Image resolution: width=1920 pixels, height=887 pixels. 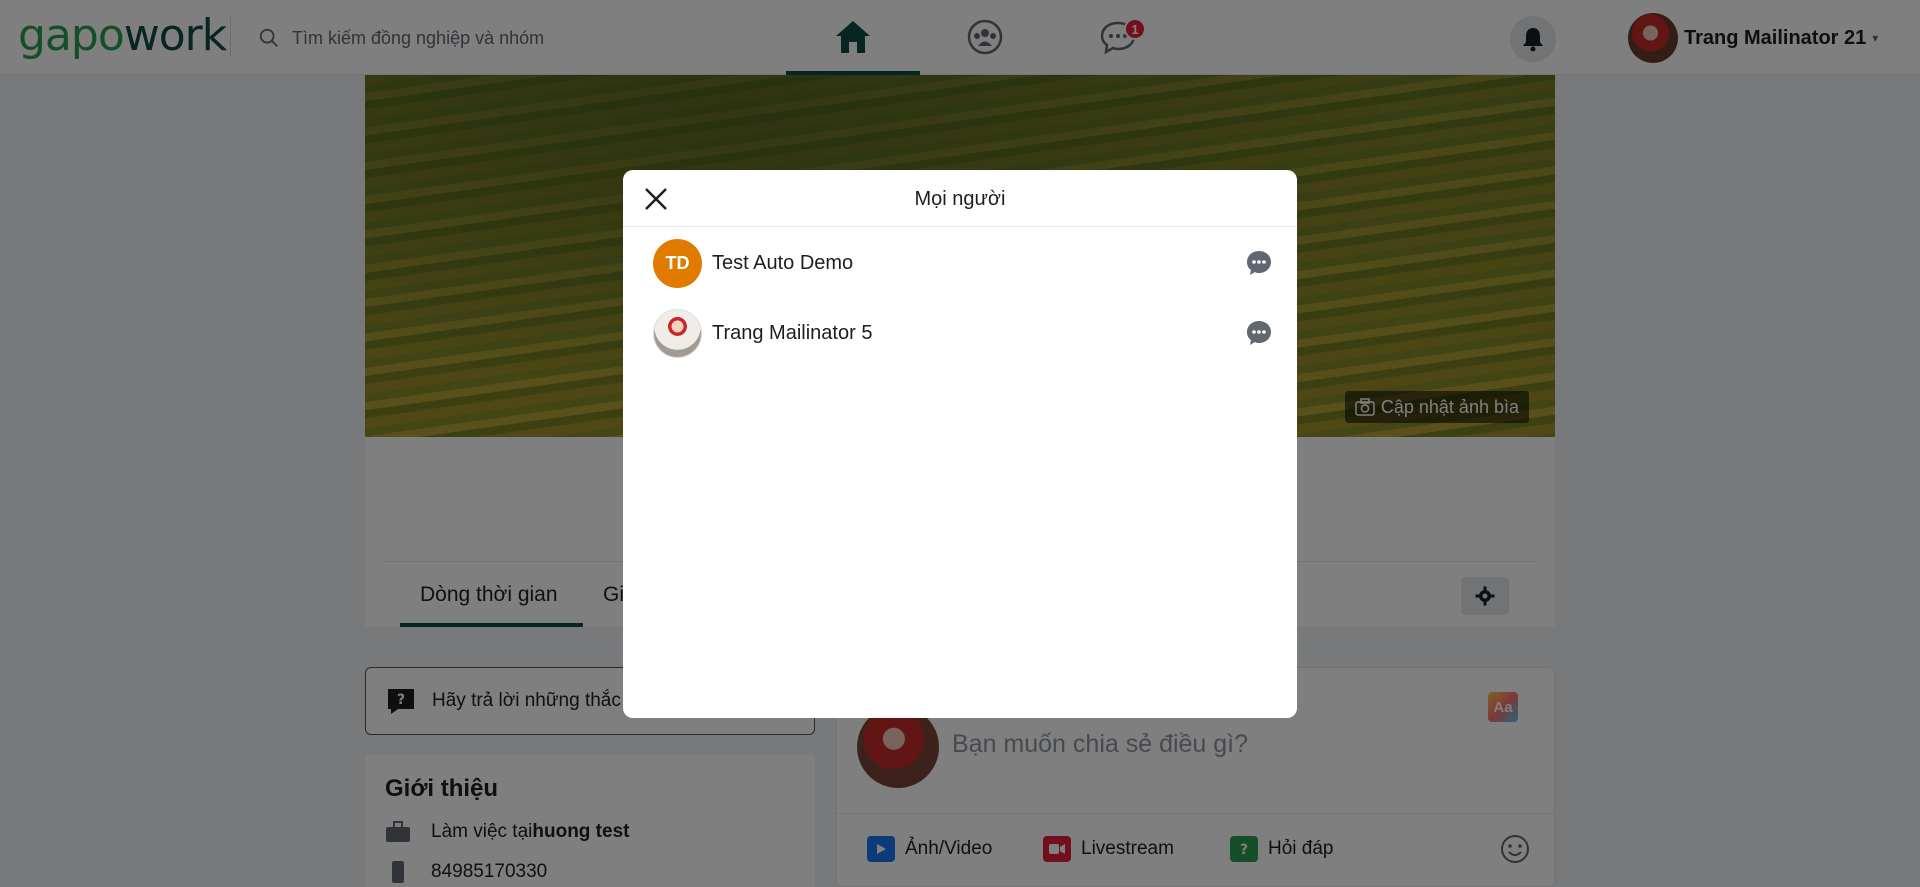 I want to click on modal-title: Mọi người, so click(x=960, y=199).